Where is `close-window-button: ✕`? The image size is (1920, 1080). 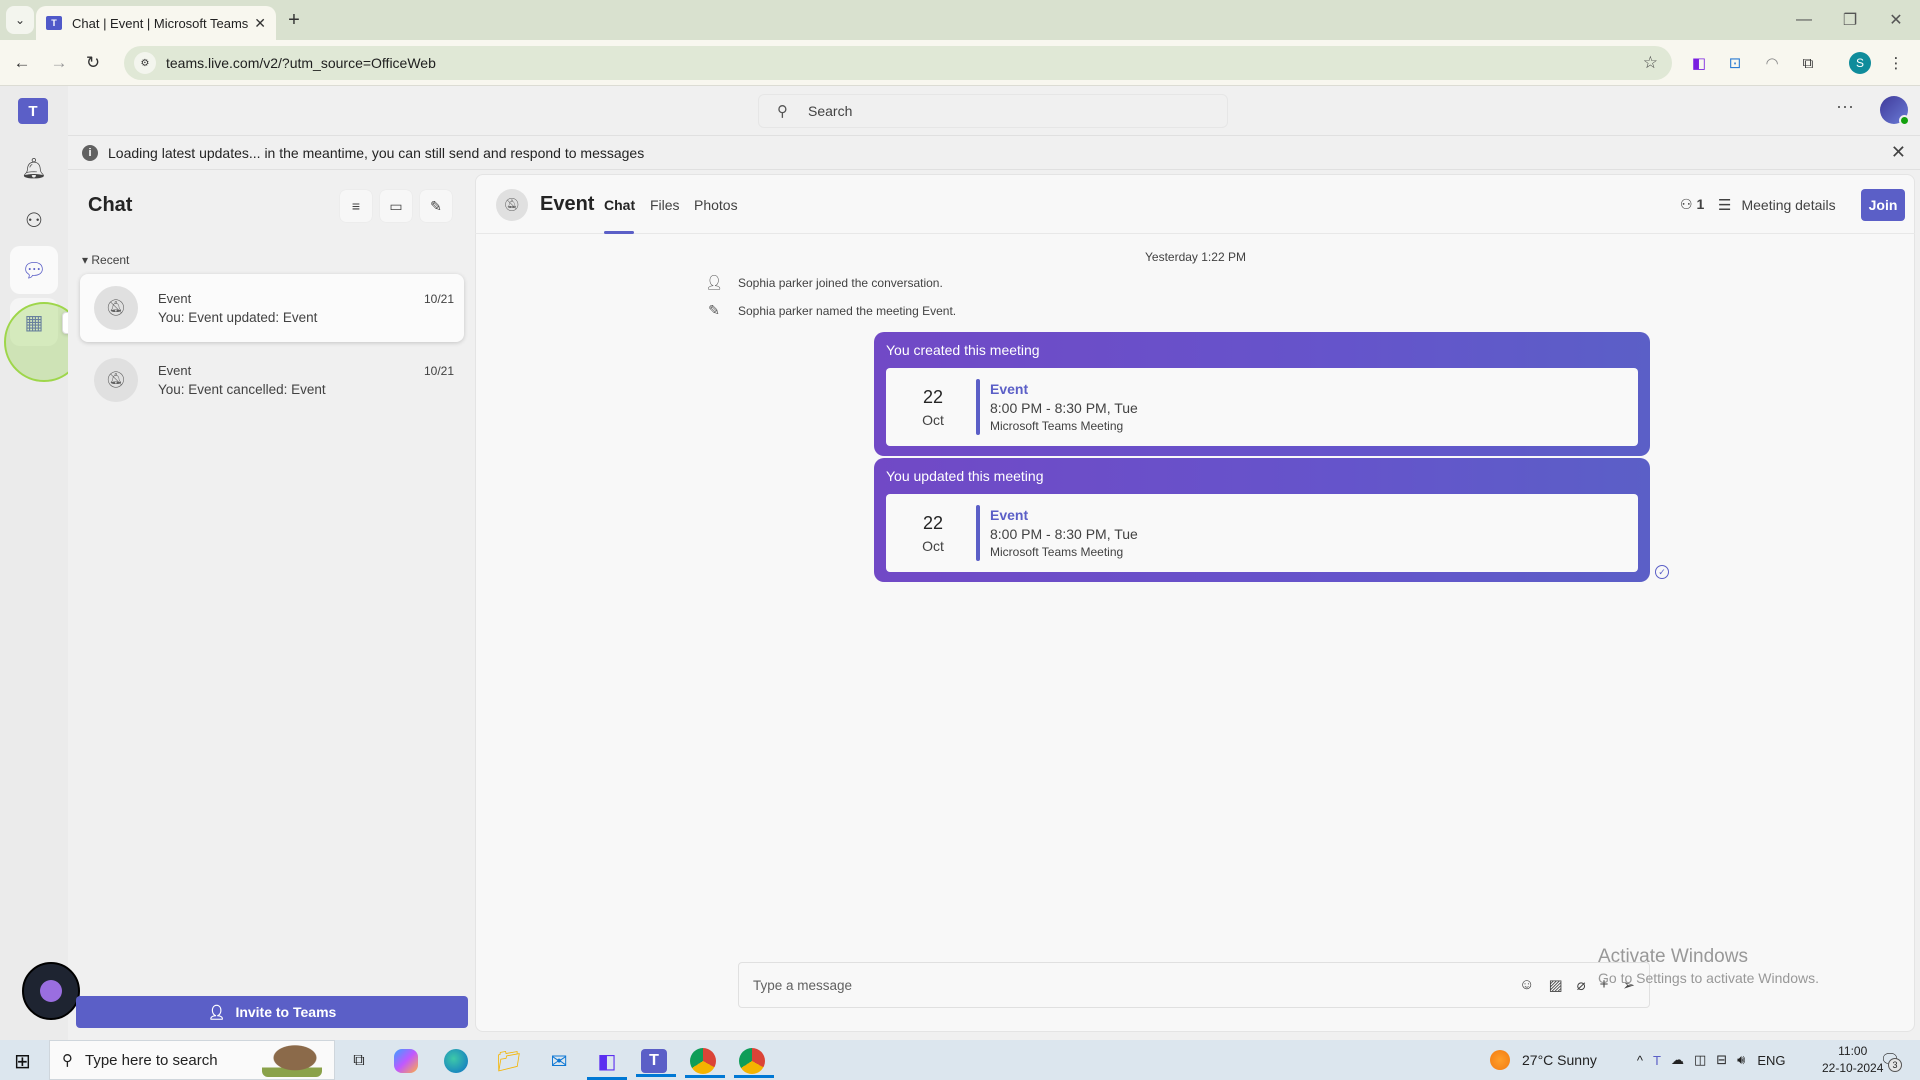 close-window-button: ✕ is located at coordinates (1896, 20).